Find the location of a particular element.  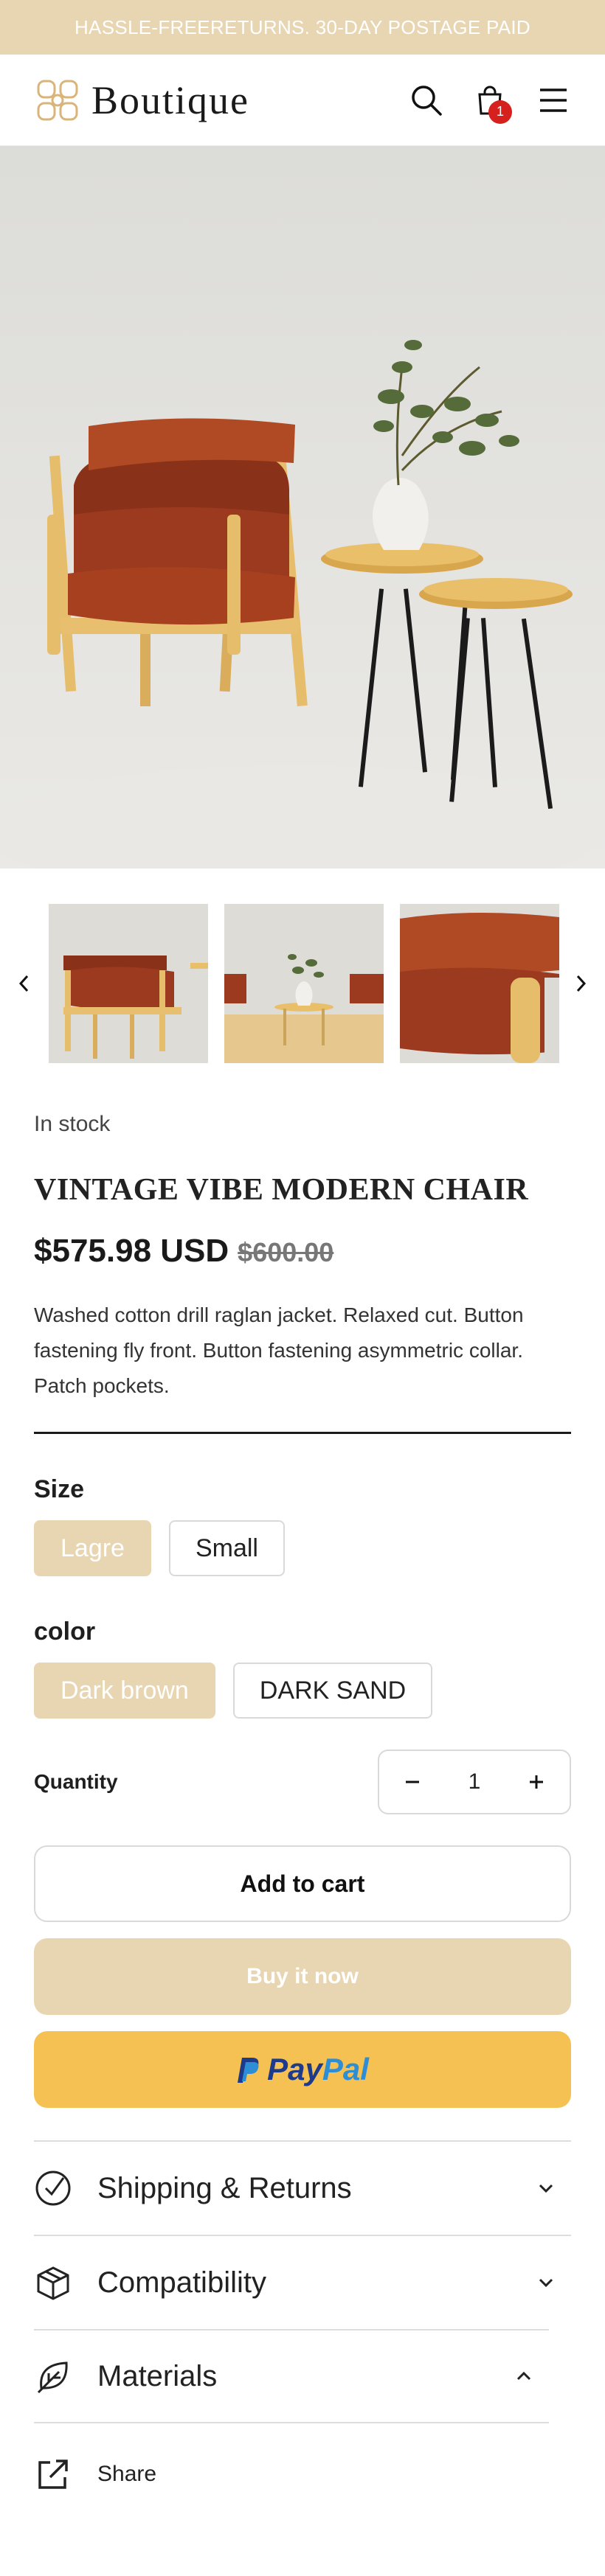

buy-now-button: Buy it now is located at coordinates (302, 1977).